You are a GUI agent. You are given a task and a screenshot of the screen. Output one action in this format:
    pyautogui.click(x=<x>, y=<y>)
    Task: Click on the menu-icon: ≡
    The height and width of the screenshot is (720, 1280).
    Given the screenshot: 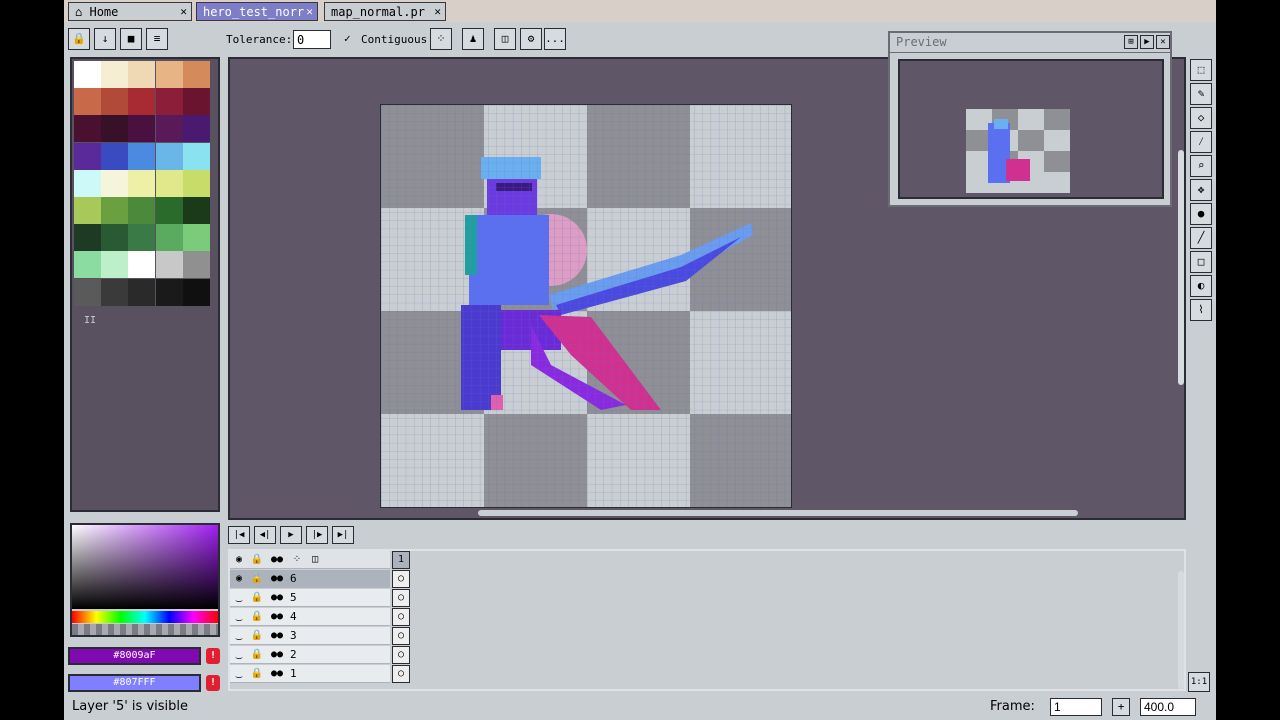 What is the action you would take?
    pyautogui.click(x=157, y=39)
    